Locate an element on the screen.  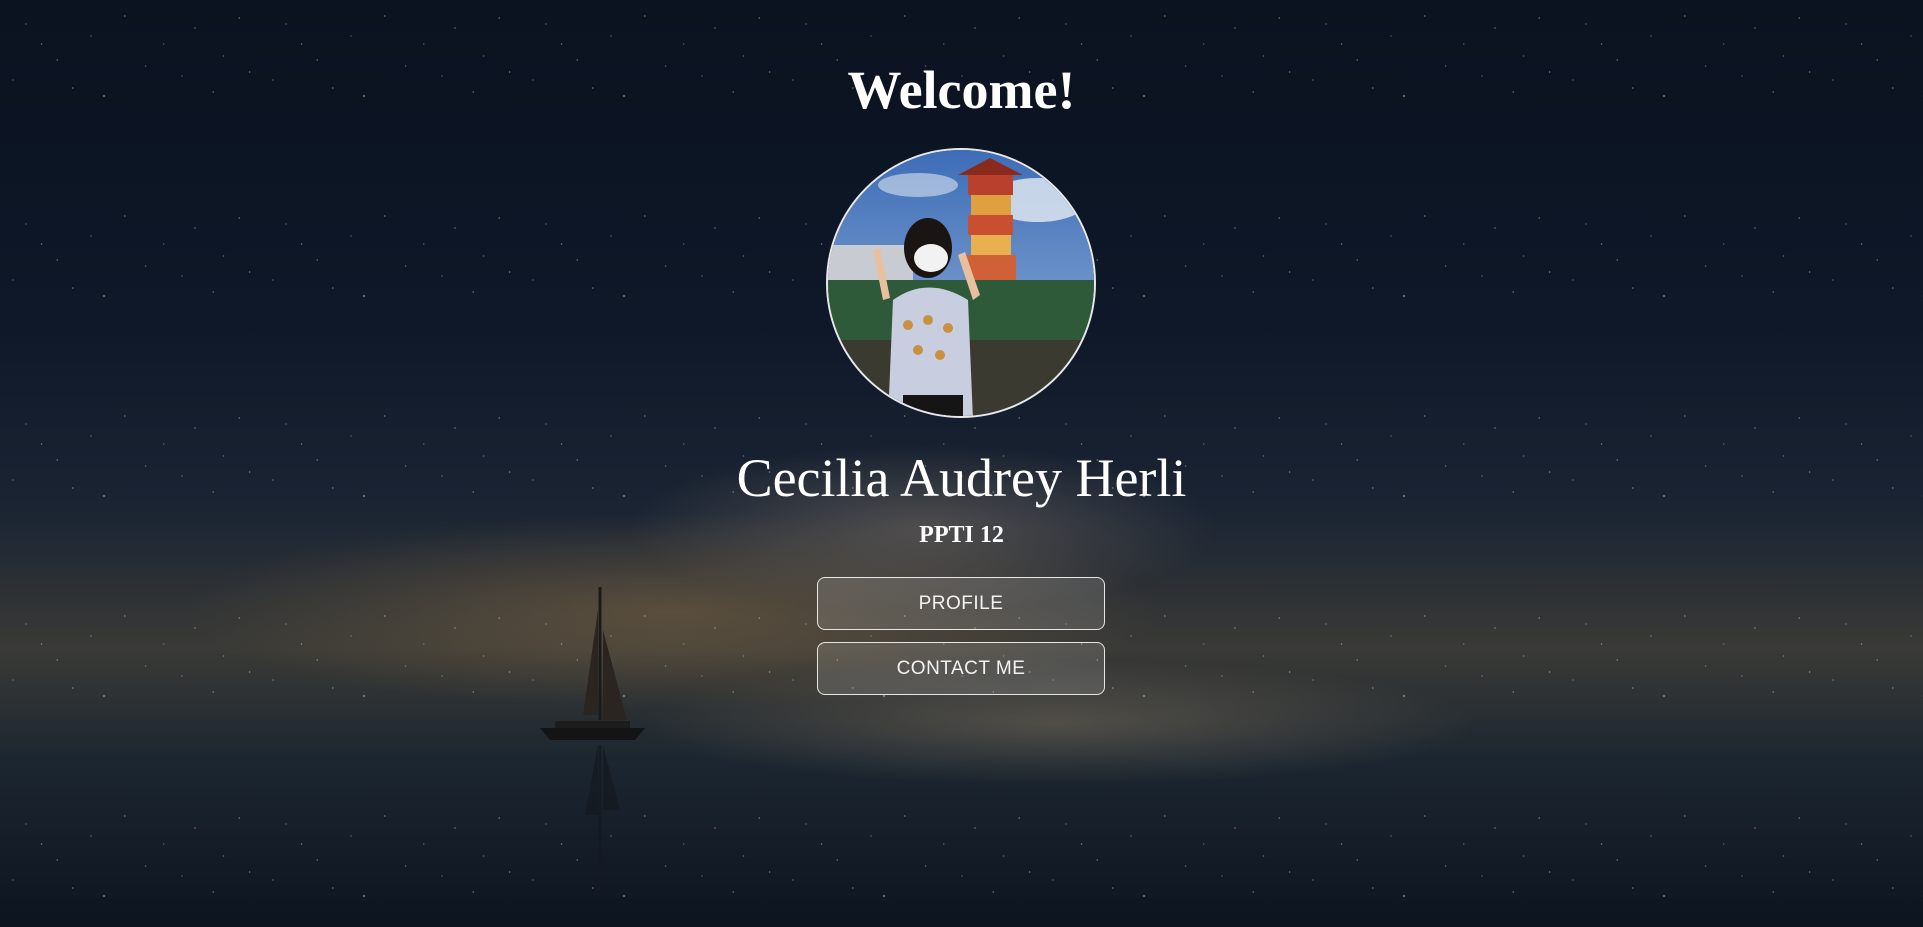
contact-me-button: CONTACT ME is located at coordinates (961, 668).